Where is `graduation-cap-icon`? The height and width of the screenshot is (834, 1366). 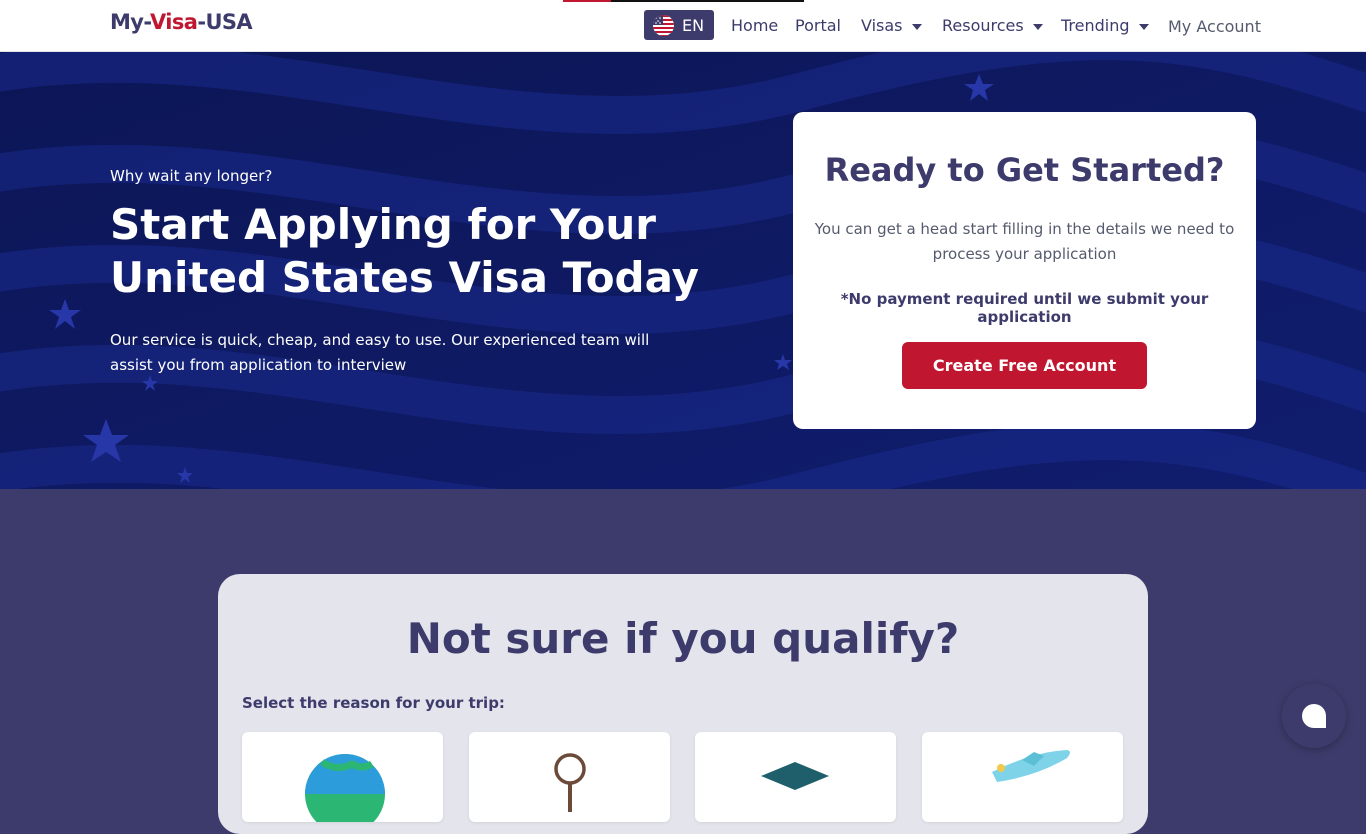 graduation-cap-icon is located at coordinates (795, 776).